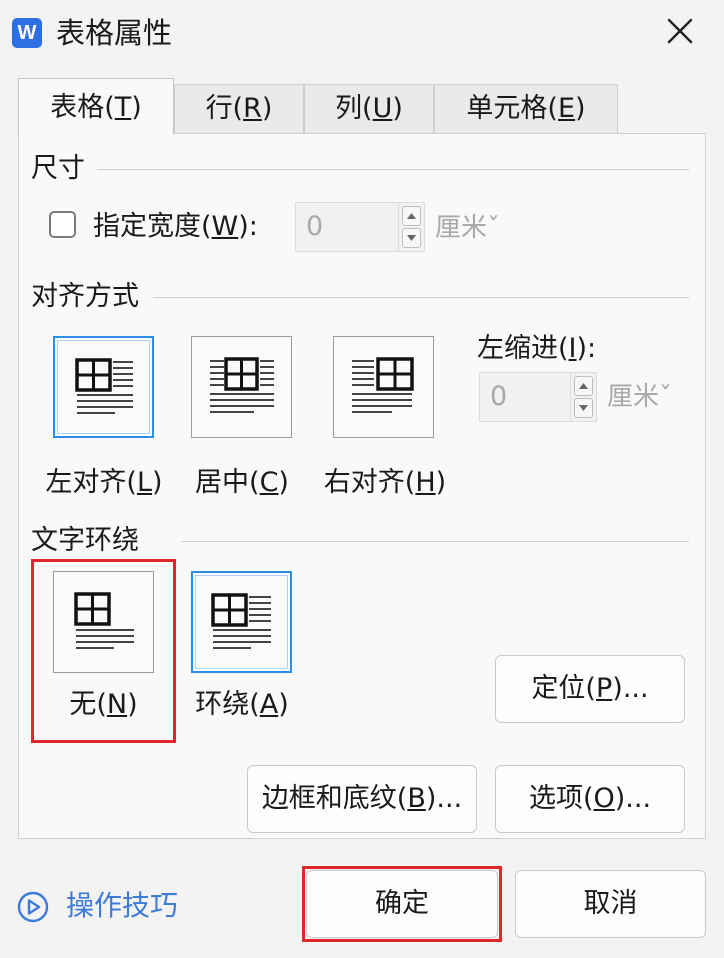  What do you see at coordinates (269, 482) in the screenshot?
I see `align-center-key: C` at bounding box center [269, 482].